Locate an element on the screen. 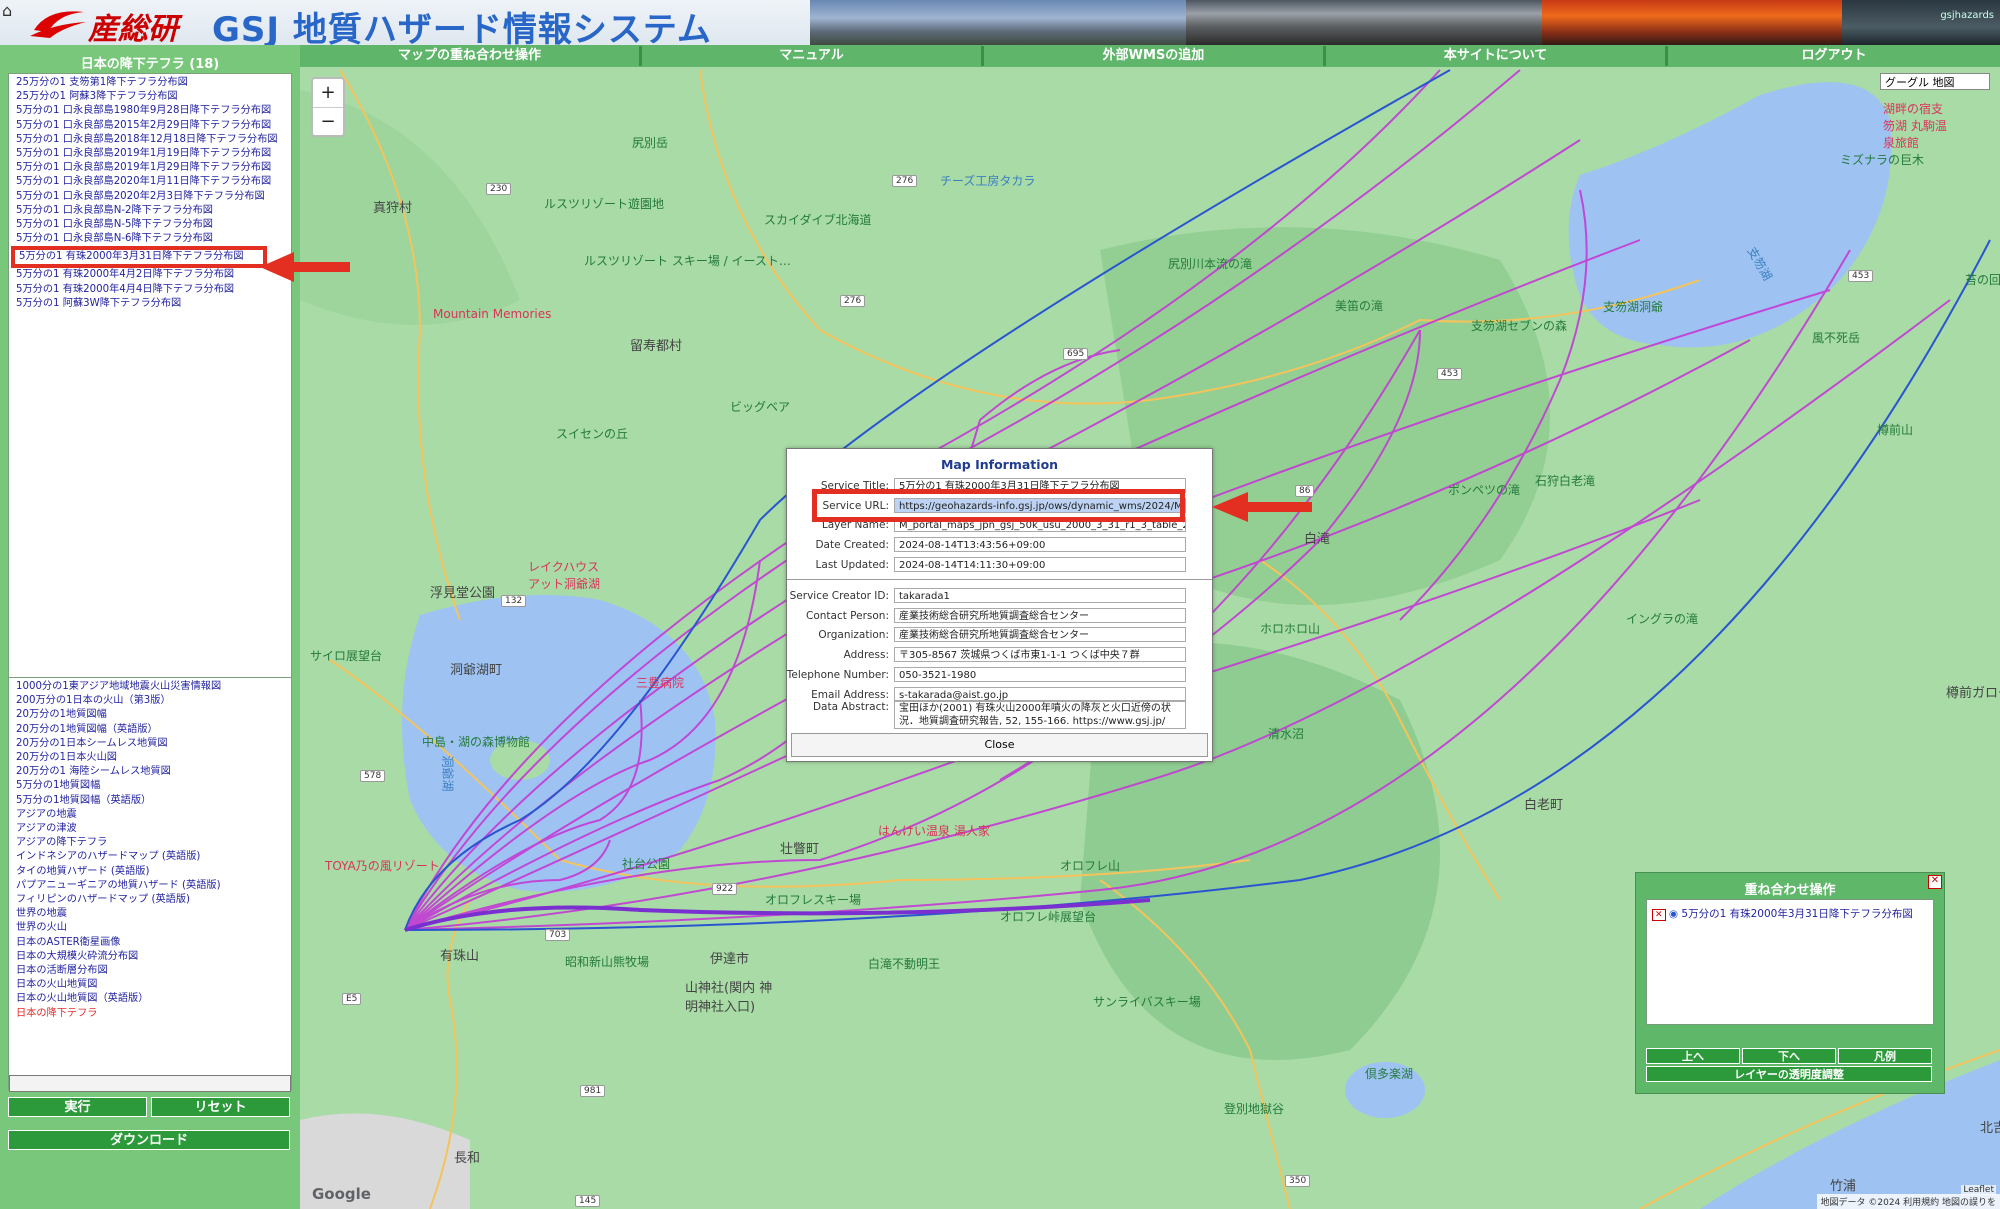 Image resolution: width=2000 pixels, height=1209 pixels. field-value: 050-3521-1980 is located at coordinates (1040, 674).